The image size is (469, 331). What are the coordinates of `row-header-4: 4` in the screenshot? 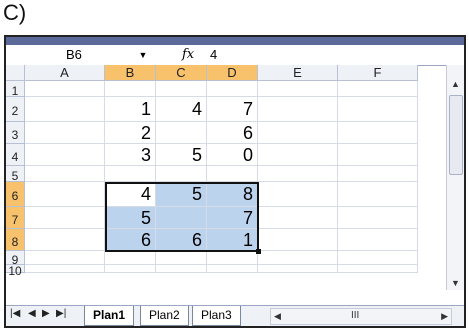 It's located at (15, 155).